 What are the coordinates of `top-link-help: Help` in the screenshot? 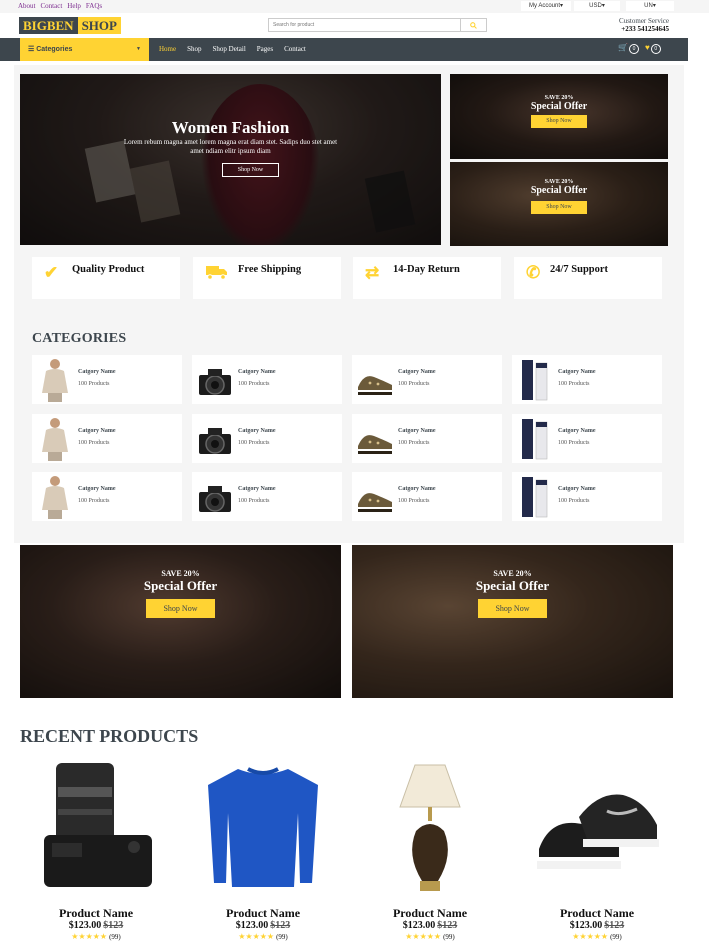 It's located at (74, 6).